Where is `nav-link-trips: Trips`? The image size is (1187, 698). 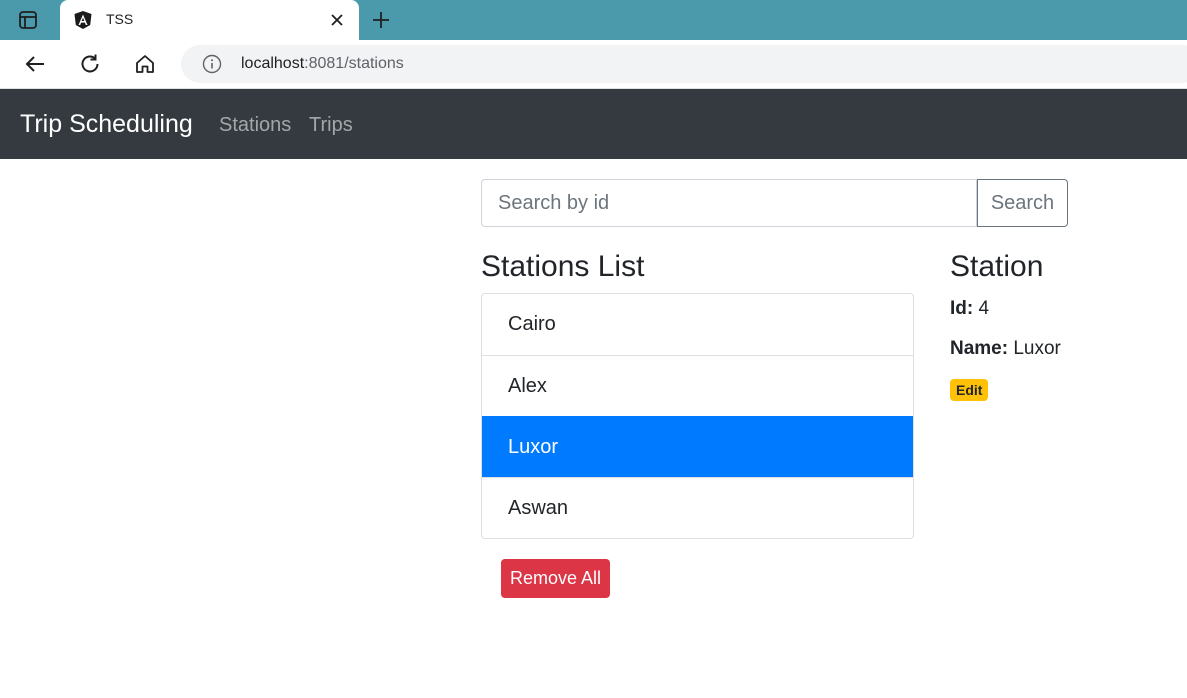 nav-link-trips: Trips is located at coordinates (331, 125).